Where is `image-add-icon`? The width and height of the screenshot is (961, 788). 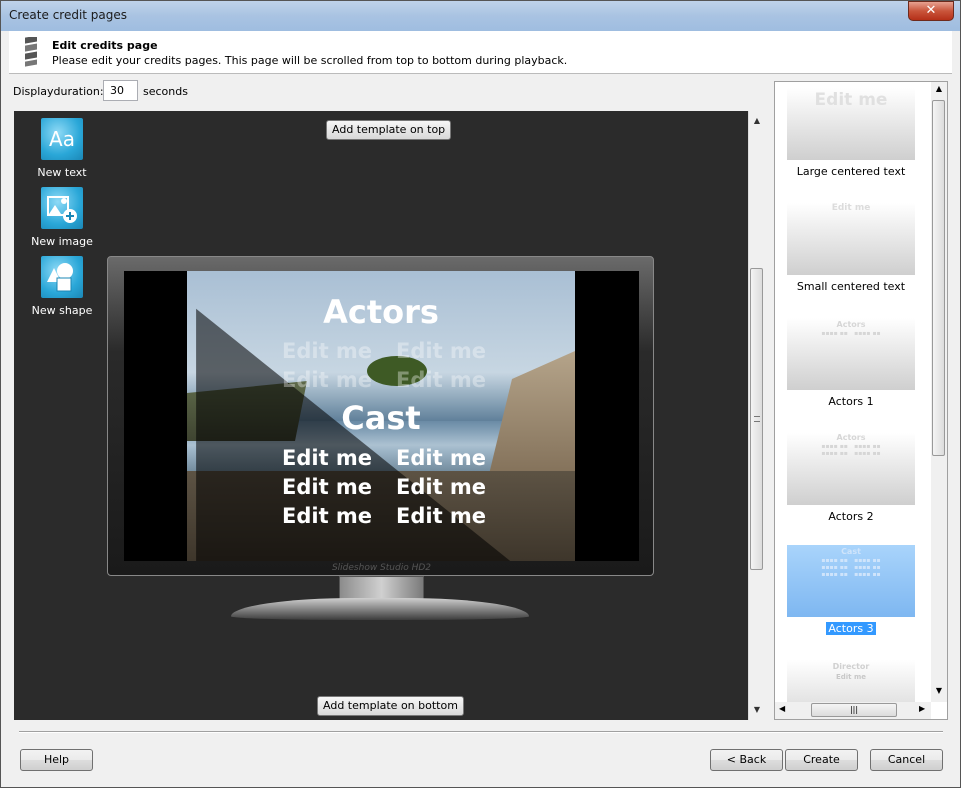
image-add-icon is located at coordinates (62, 208).